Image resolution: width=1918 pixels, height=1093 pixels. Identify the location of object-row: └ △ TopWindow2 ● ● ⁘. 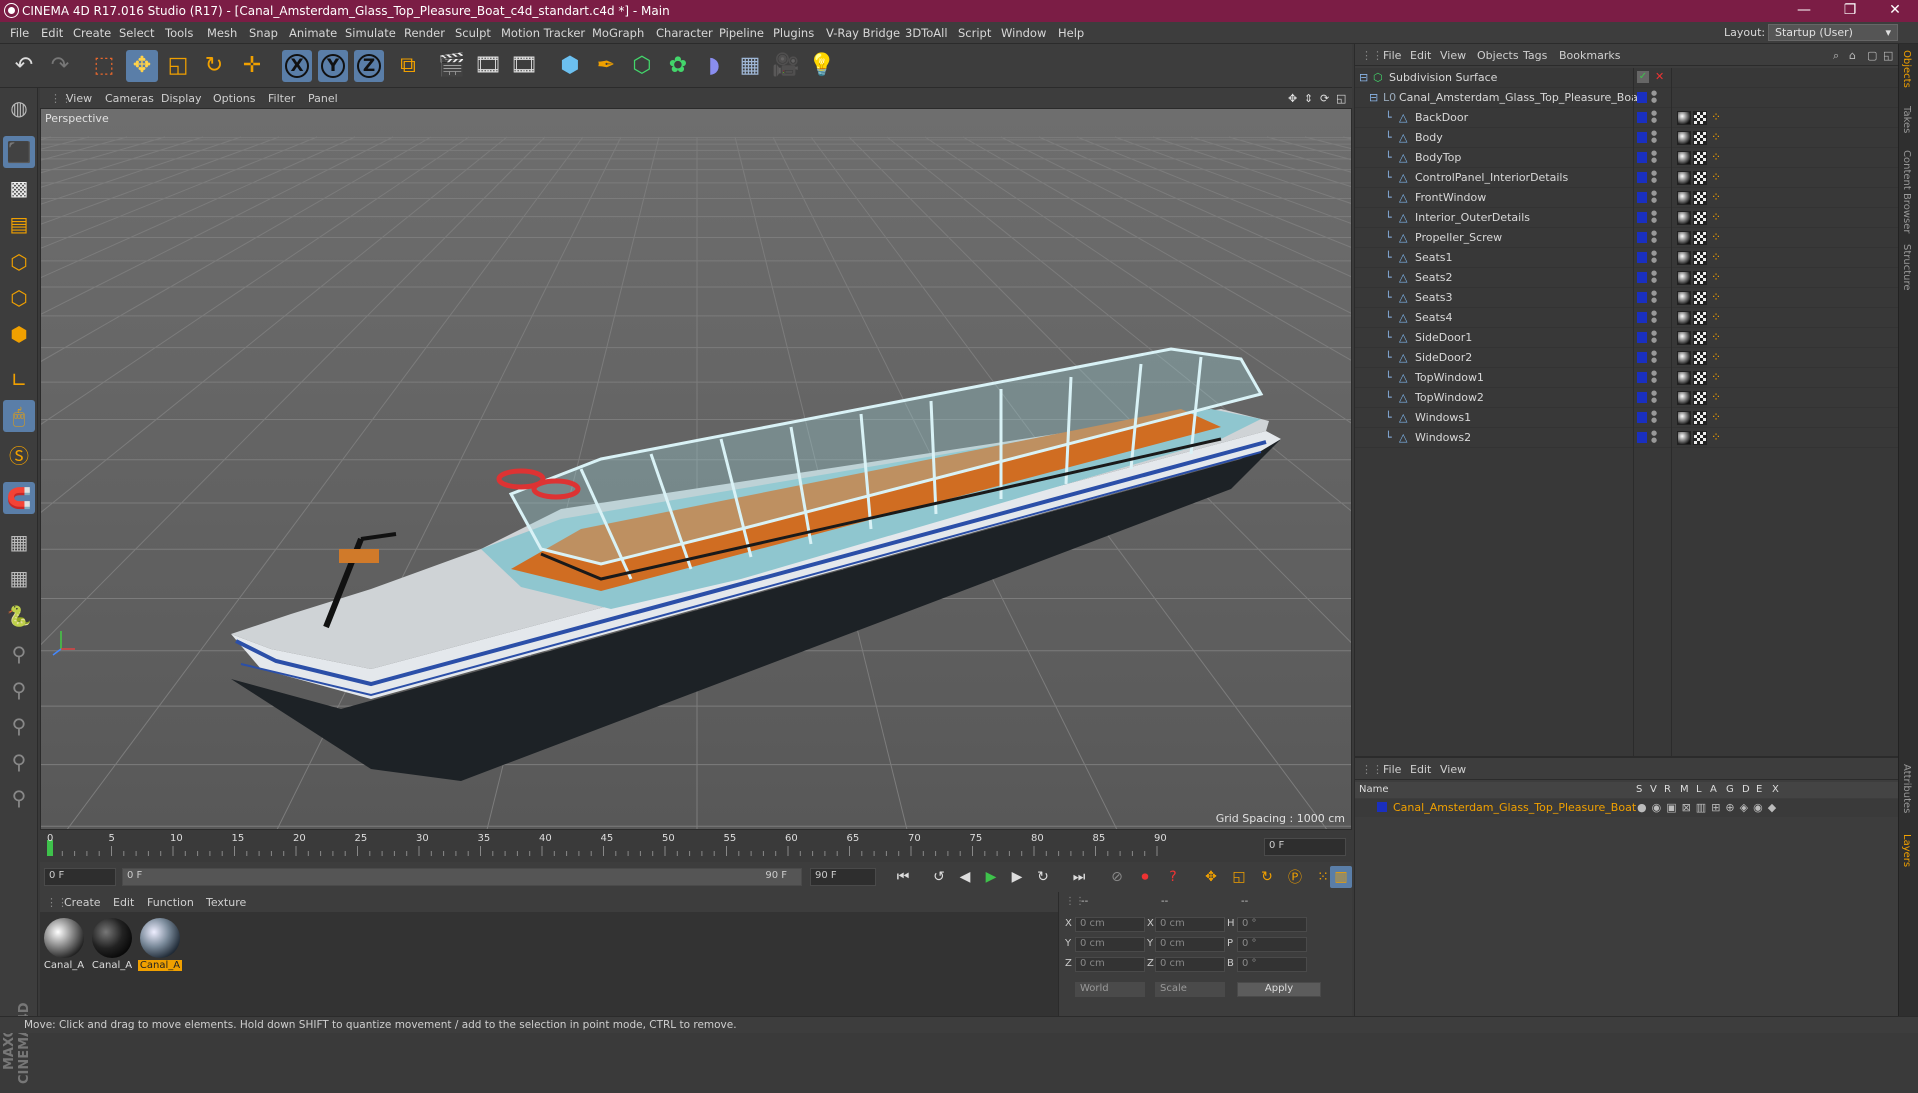
(1627, 398).